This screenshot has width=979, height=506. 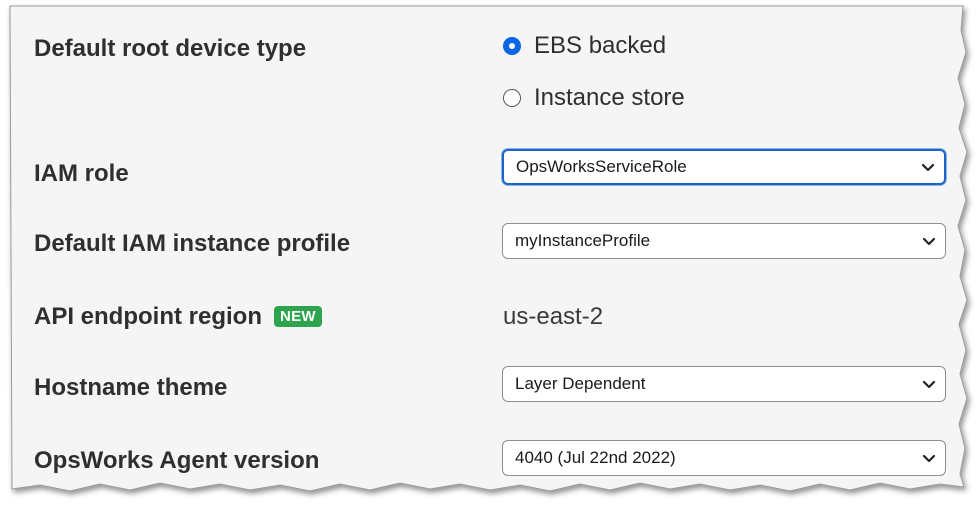 What do you see at coordinates (580, 383) in the screenshot?
I see `hostname-theme-value: Layer Dependent` at bounding box center [580, 383].